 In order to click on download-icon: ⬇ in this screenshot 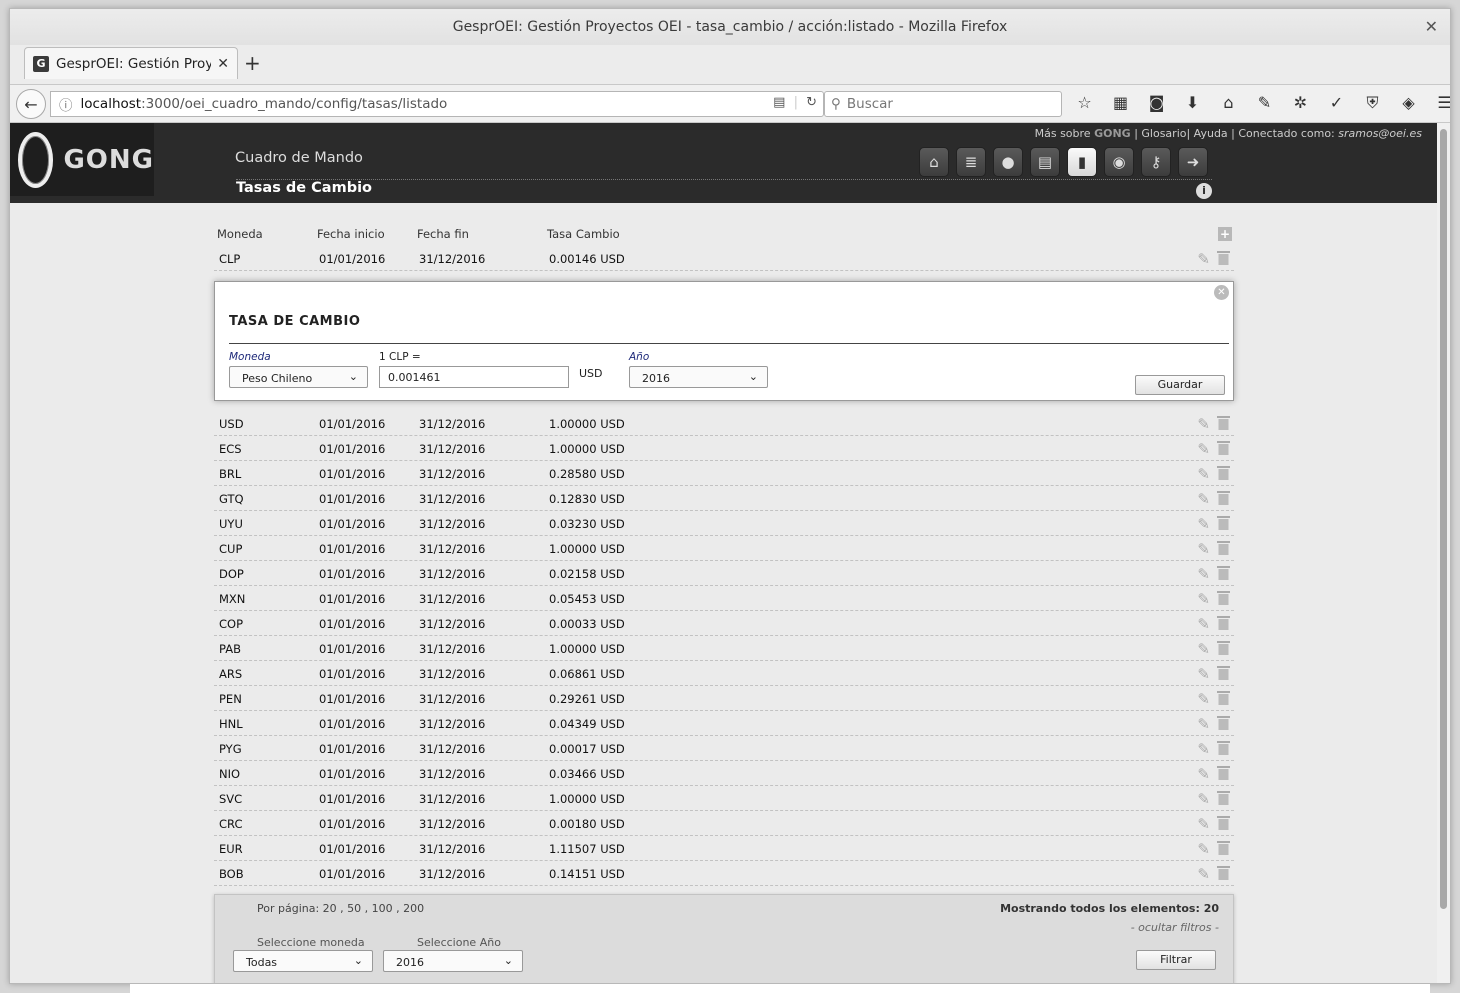, I will do `click(1192, 103)`.